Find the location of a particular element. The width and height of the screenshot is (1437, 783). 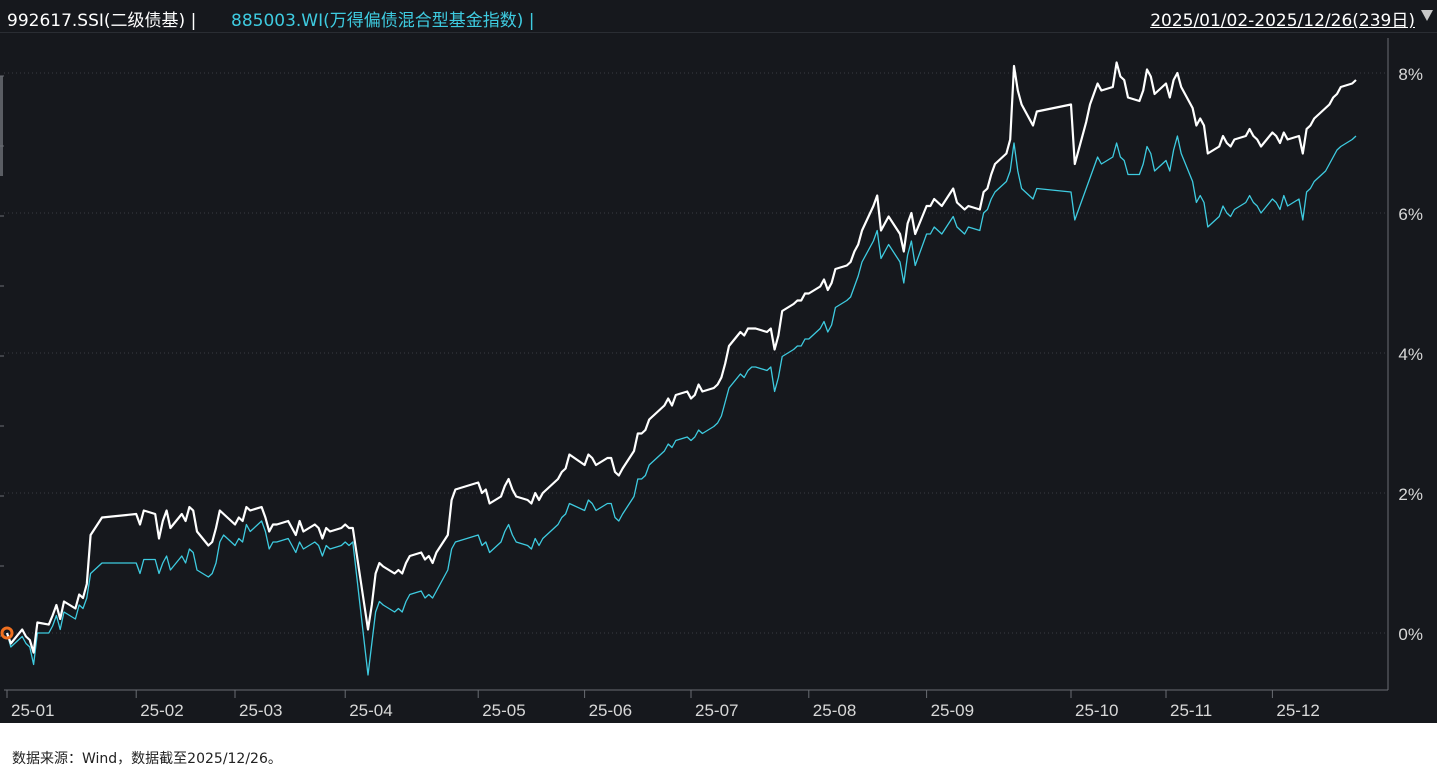

x-tick-label: 25-07 is located at coordinates (716, 710).